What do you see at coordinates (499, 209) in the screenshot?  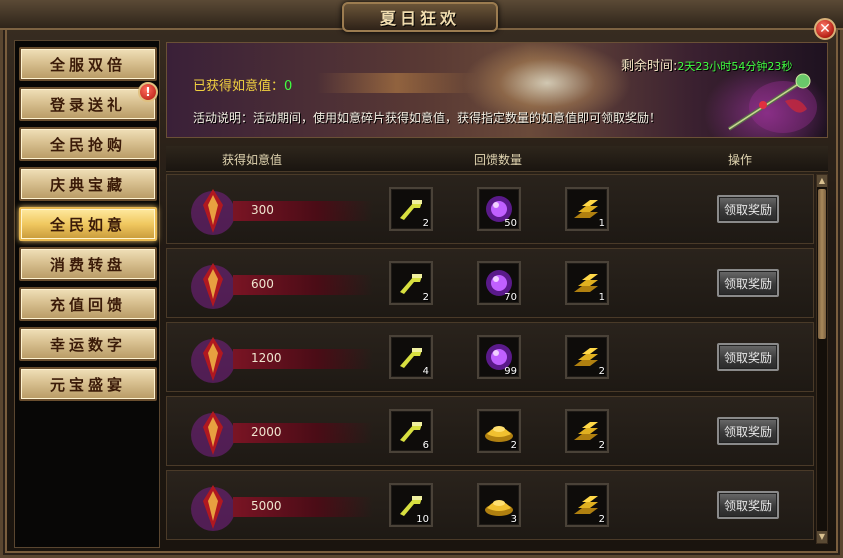 I see `reward-slot: 50` at bounding box center [499, 209].